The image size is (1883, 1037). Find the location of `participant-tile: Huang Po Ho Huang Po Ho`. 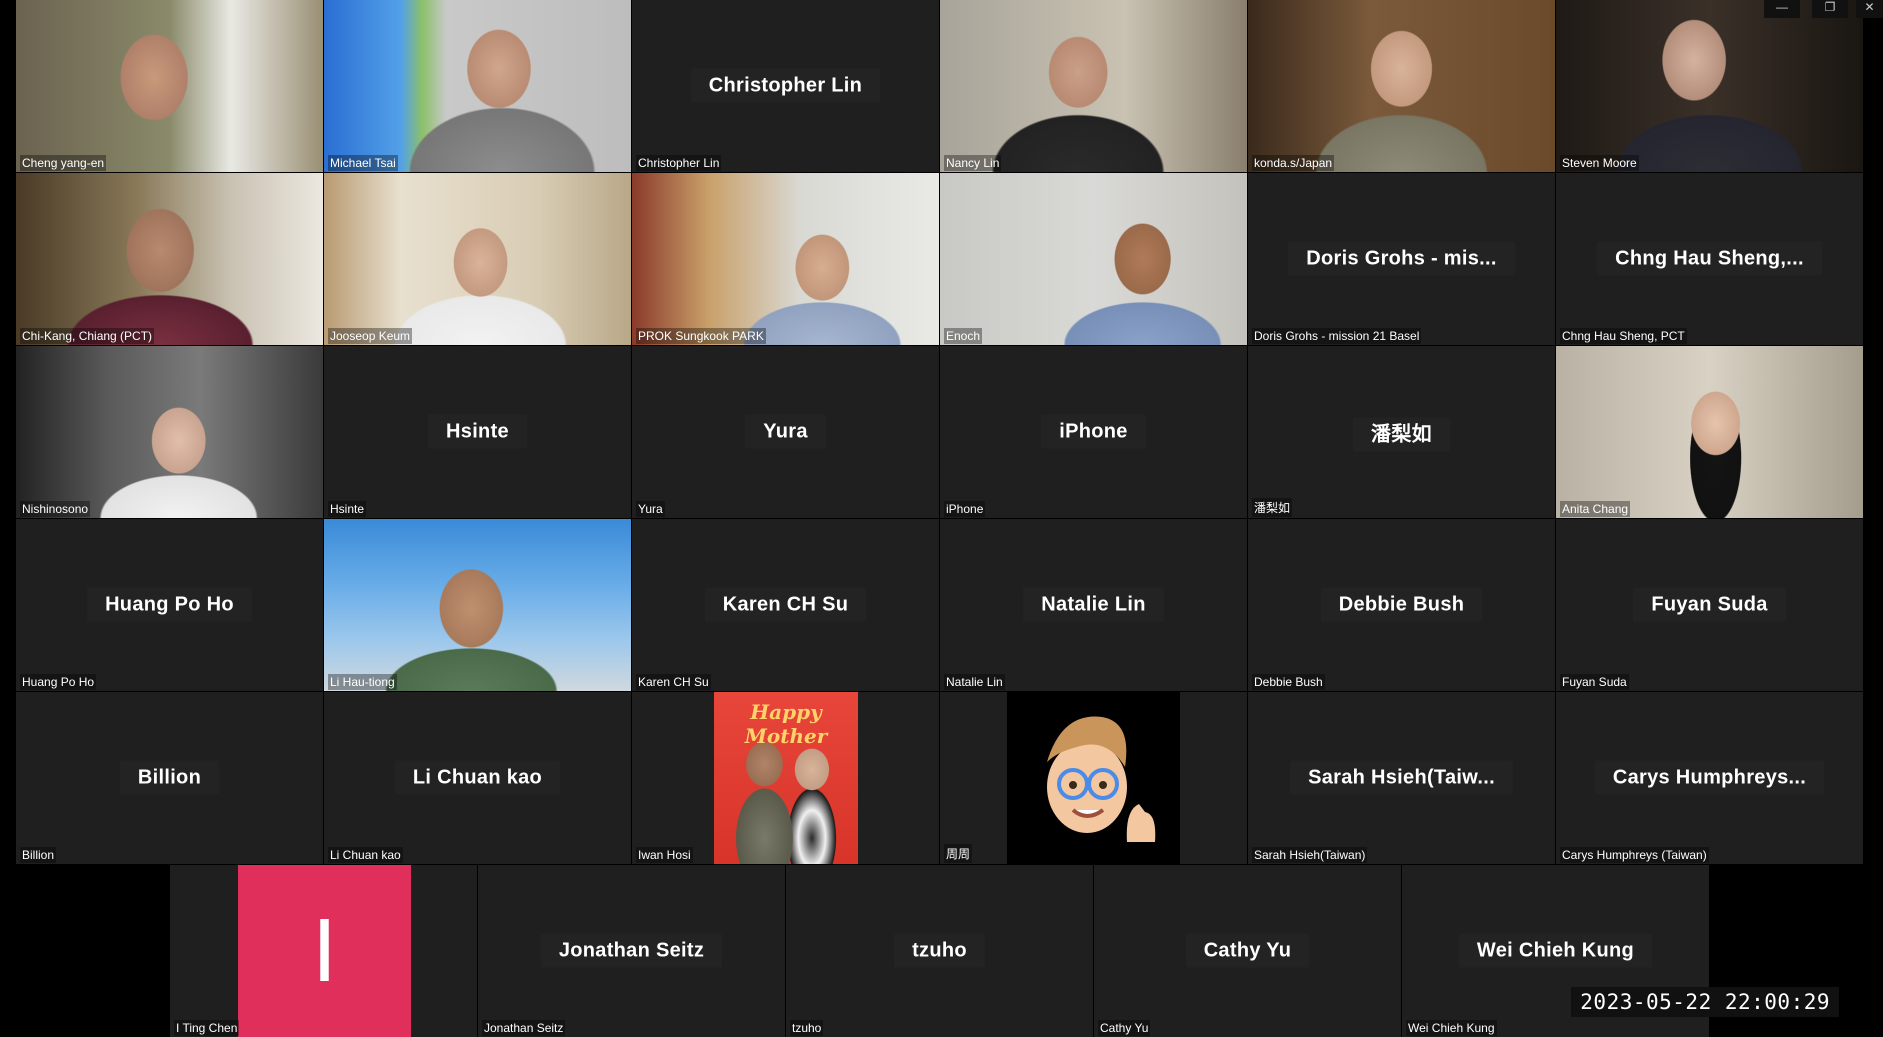

participant-tile: Huang Po Ho Huang Po Ho is located at coordinates (169, 605).